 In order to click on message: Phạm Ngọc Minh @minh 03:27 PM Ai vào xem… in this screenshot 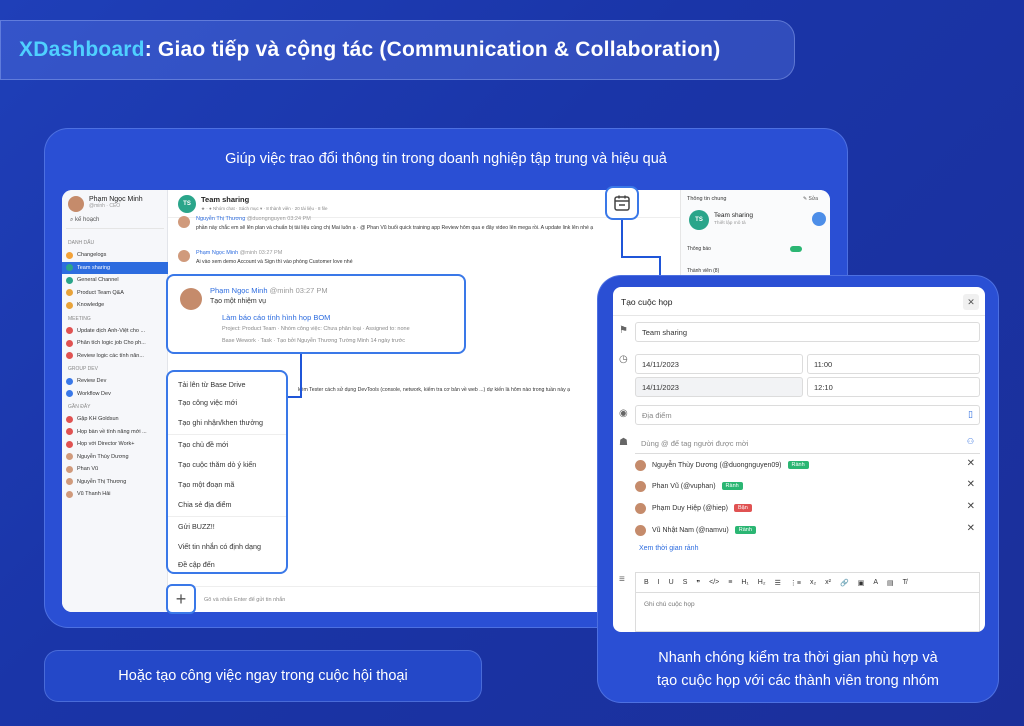, I will do `click(423, 260)`.